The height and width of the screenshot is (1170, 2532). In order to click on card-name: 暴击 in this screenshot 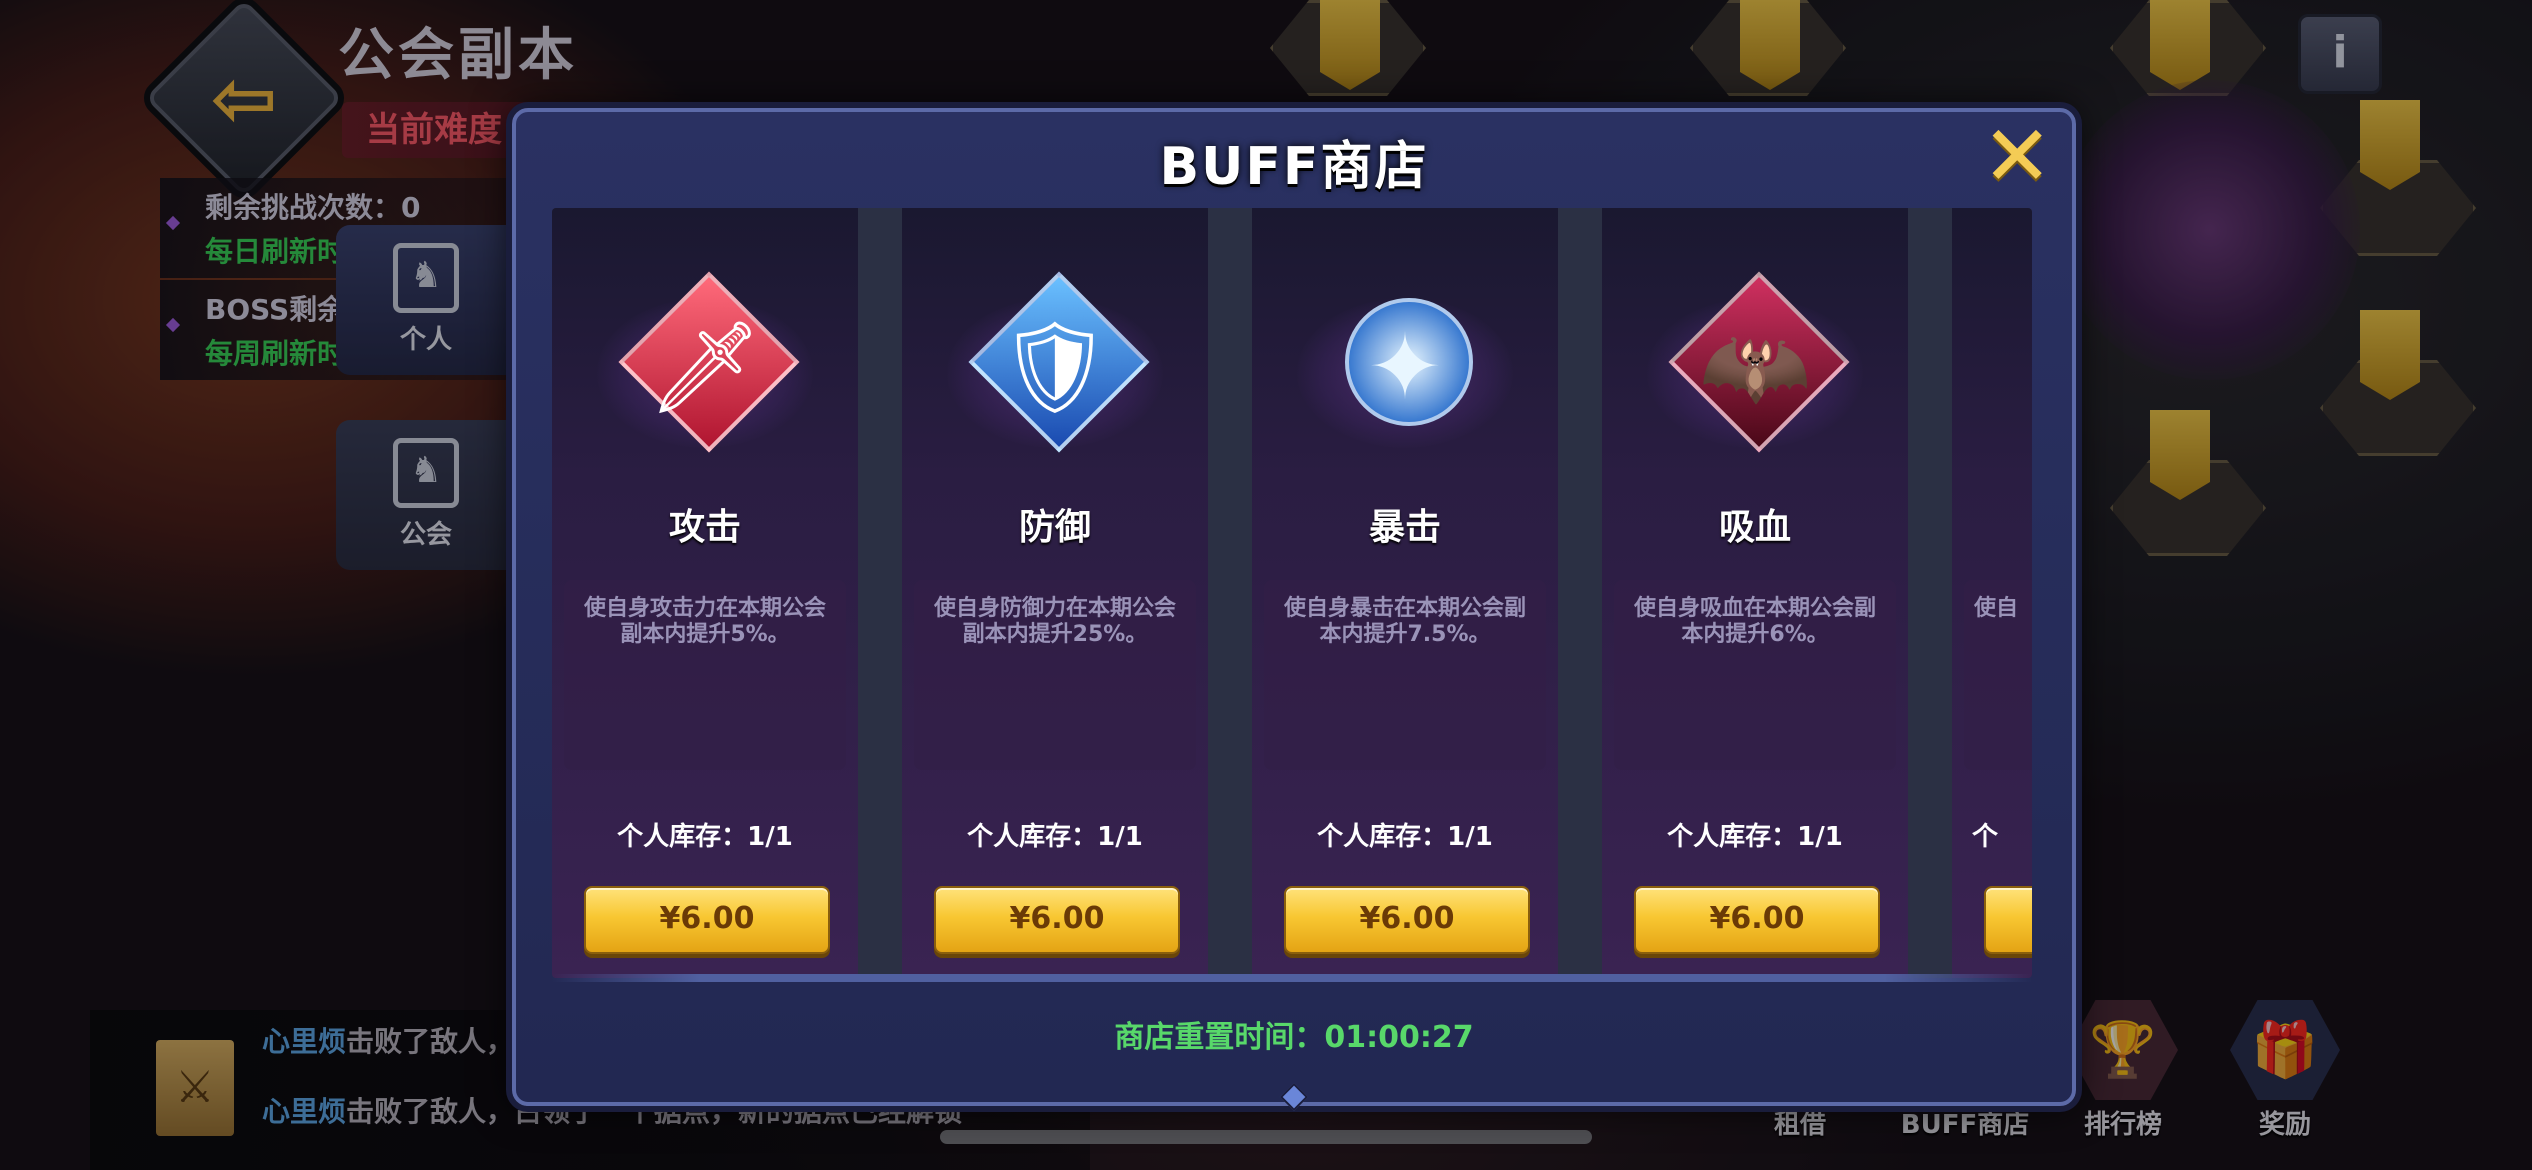, I will do `click(1404, 527)`.